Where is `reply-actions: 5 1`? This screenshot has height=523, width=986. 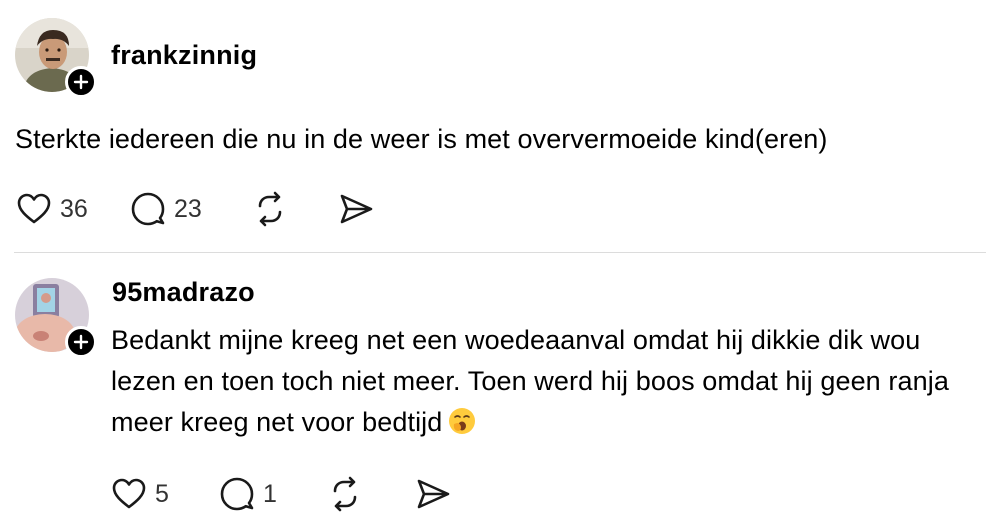
reply-actions: 5 1 is located at coordinates (283, 494).